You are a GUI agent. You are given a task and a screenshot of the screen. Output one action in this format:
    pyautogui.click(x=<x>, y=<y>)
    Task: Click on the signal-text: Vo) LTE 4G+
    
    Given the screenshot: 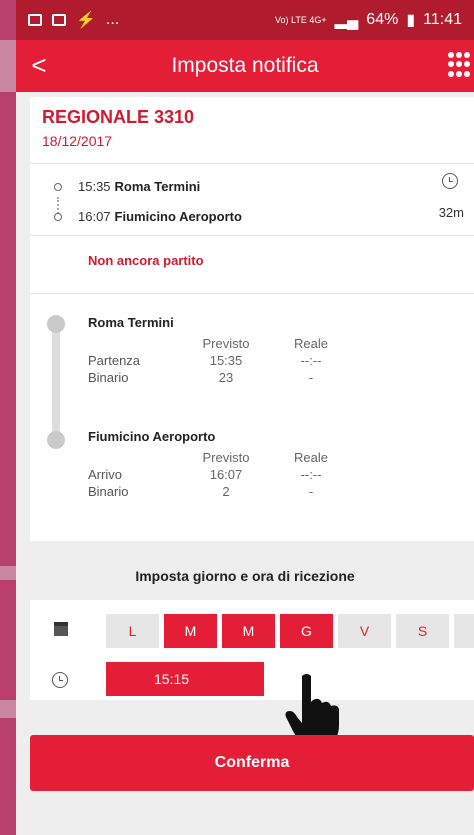 What is the action you would take?
    pyautogui.click(x=301, y=20)
    